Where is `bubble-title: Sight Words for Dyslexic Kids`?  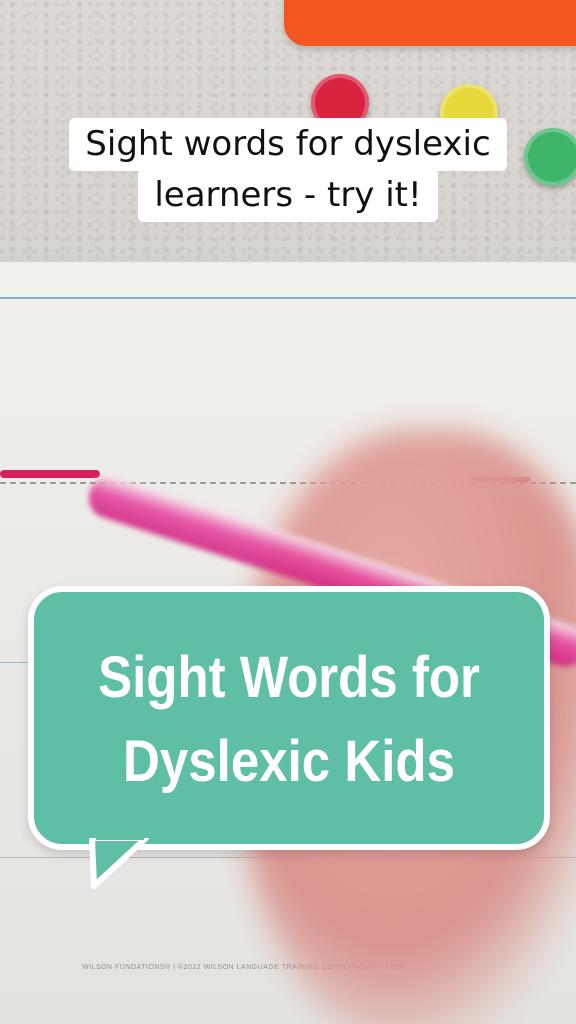 bubble-title: Sight Words for Dyslexic Kids is located at coordinates (289, 720).